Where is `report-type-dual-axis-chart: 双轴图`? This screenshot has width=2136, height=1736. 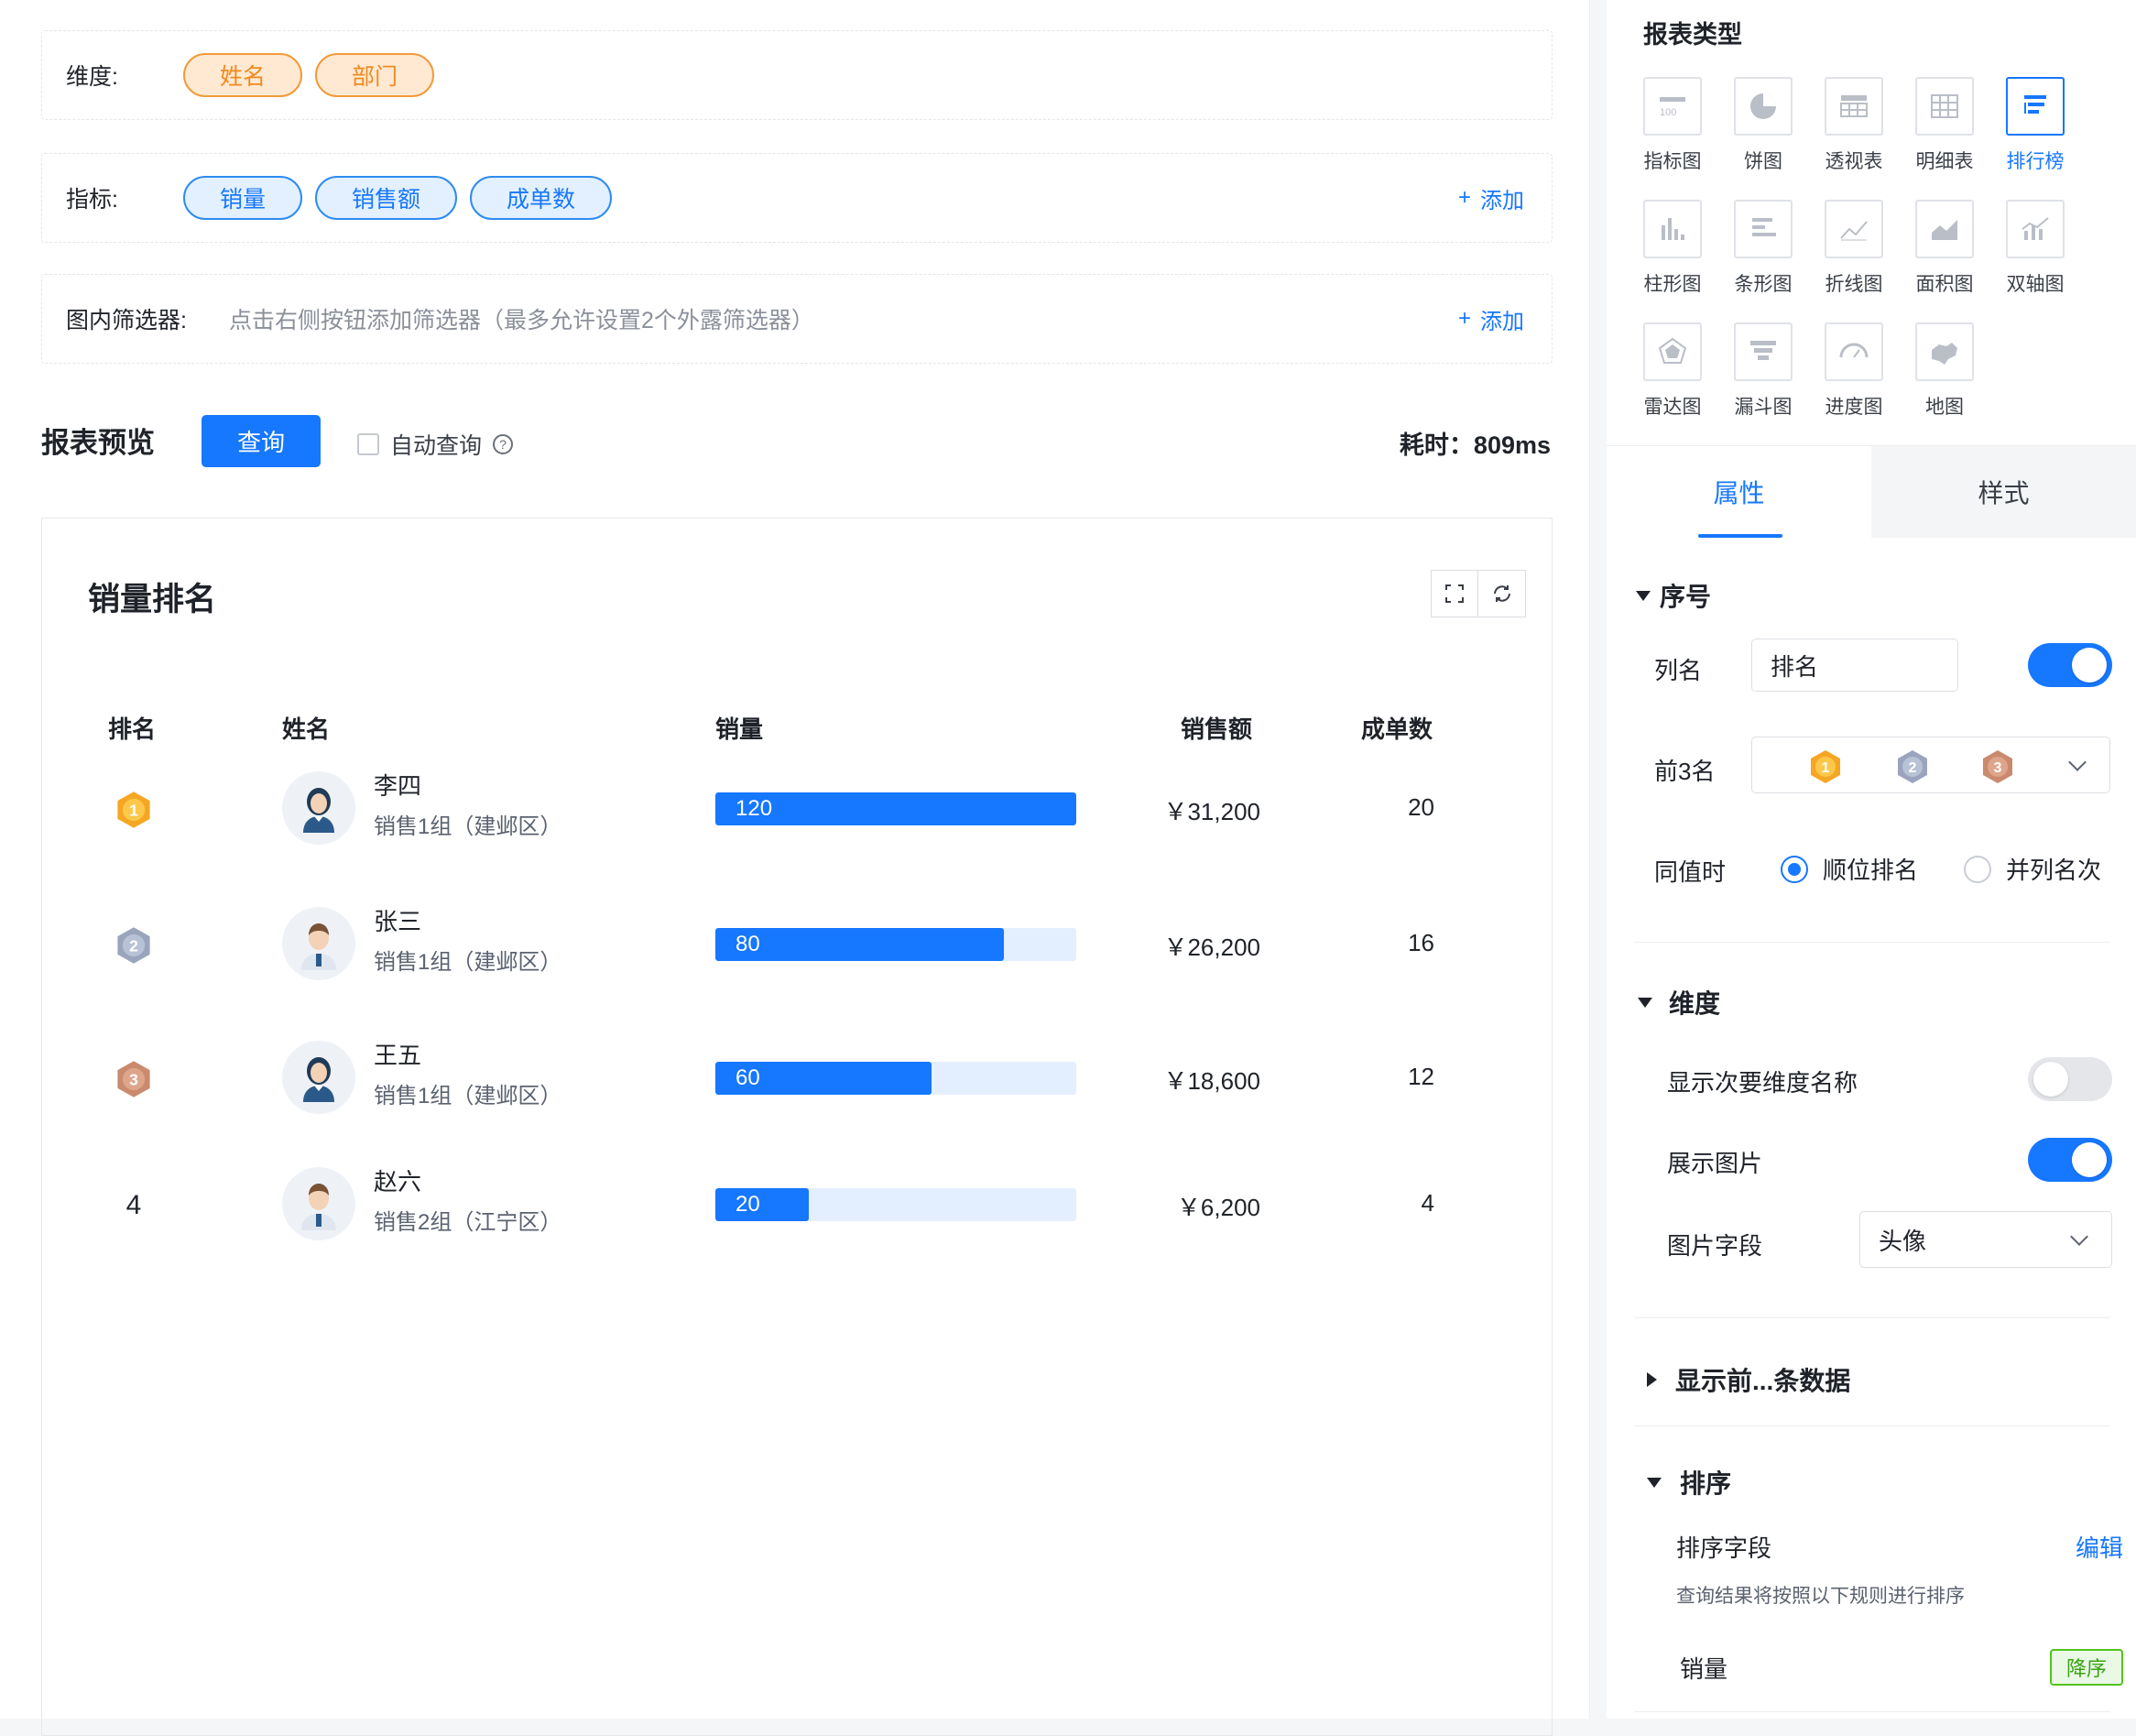
report-type-dual-axis-chart: 双轴图 is located at coordinates (2035, 248).